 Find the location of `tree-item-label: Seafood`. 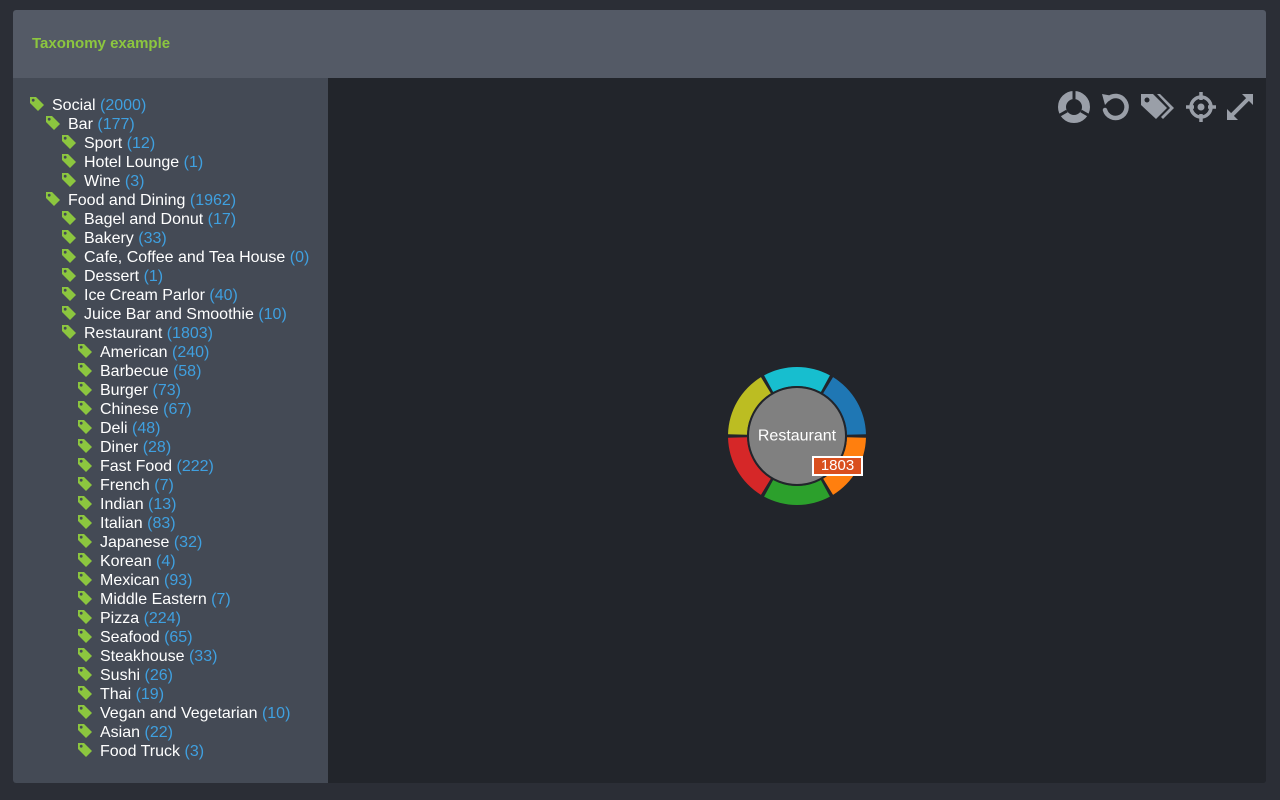

tree-item-label: Seafood is located at coordinates (130, 637).